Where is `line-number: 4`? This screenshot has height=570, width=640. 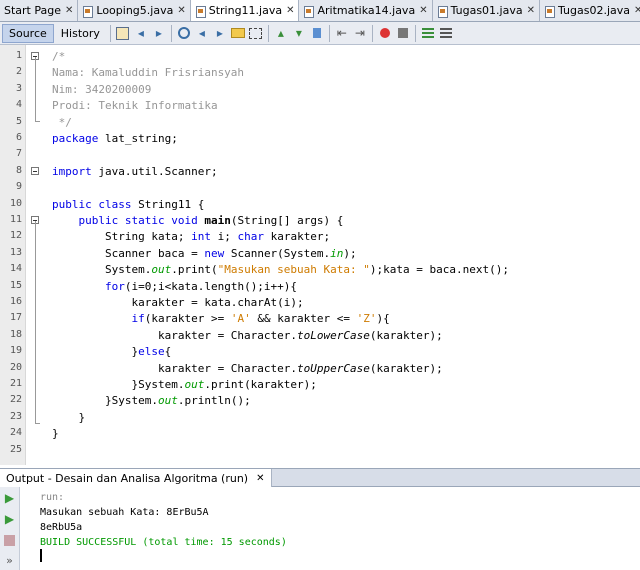 line-number: 4 is located at coordinates (18, 105).